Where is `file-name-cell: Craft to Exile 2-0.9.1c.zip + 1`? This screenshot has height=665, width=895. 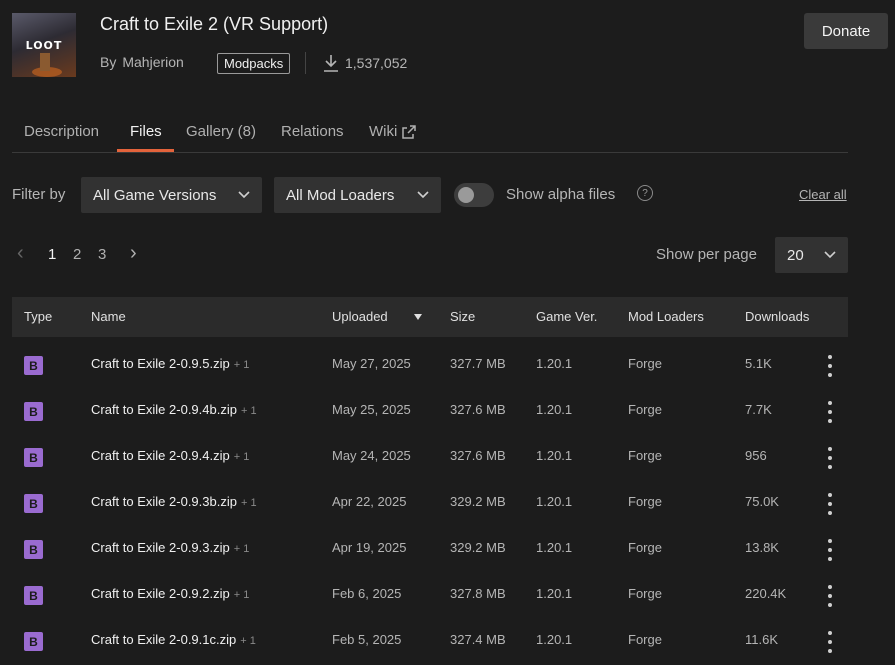 file-name-cell: Craft to Exile 2-0.9.1c.zip + 1 is located at coordinates (173, 639).